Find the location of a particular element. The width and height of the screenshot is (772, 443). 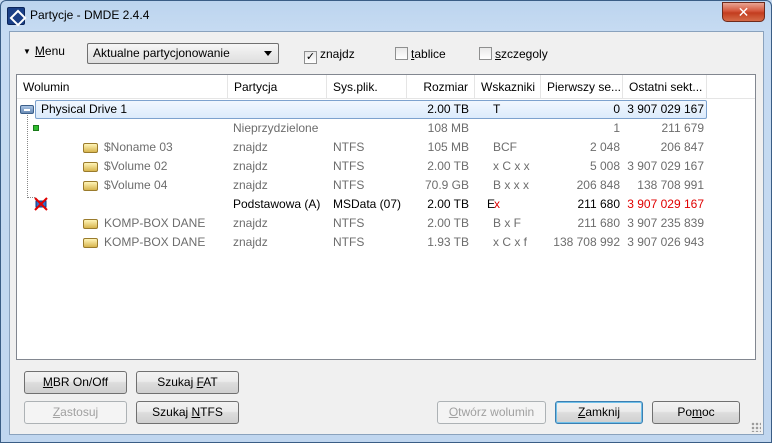

open-volume-button: Otwórz wolumin is located at coordinates (491, 412).